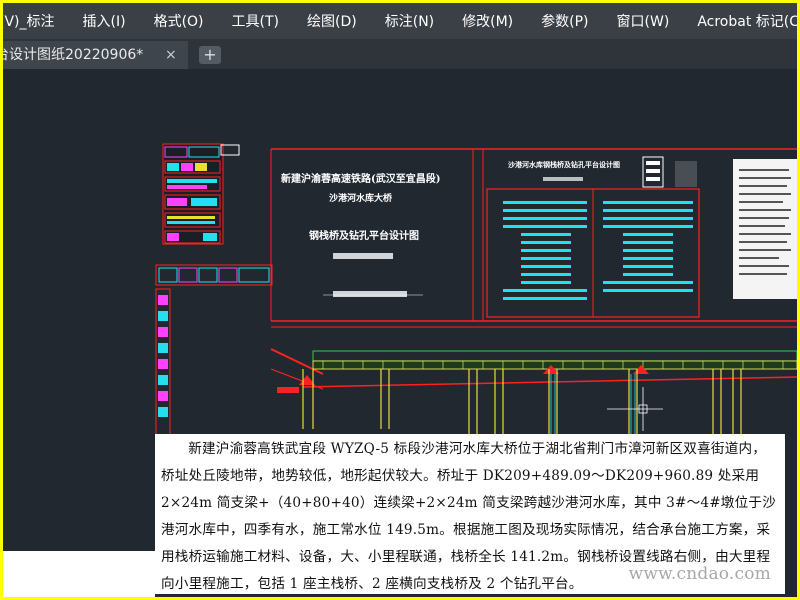 The height and width of the screenshot is (600, 800). Describe the element at coordinates (400, 54) in the screenshot. I see `document-tab-bar: 台设计图纸20220906* × +` at that location.